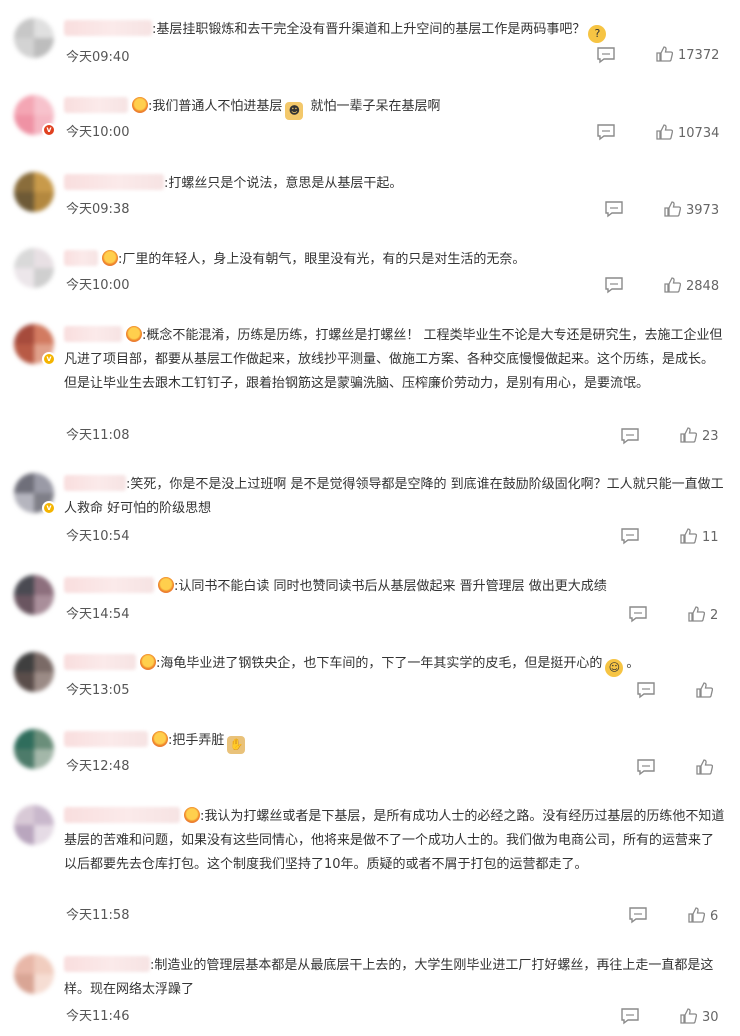 The width and height of the screenshot is (740, 1036). I want to click on like-count: 10734, so click(699, 133).